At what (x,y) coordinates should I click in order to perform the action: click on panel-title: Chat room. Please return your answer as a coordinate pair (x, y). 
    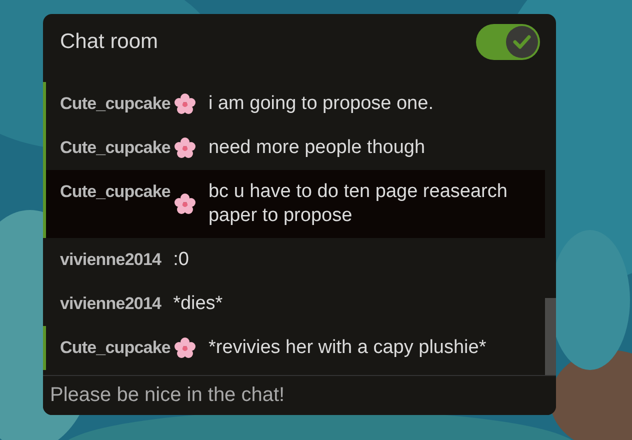
    Looking at the image, I should click on (109, 42).